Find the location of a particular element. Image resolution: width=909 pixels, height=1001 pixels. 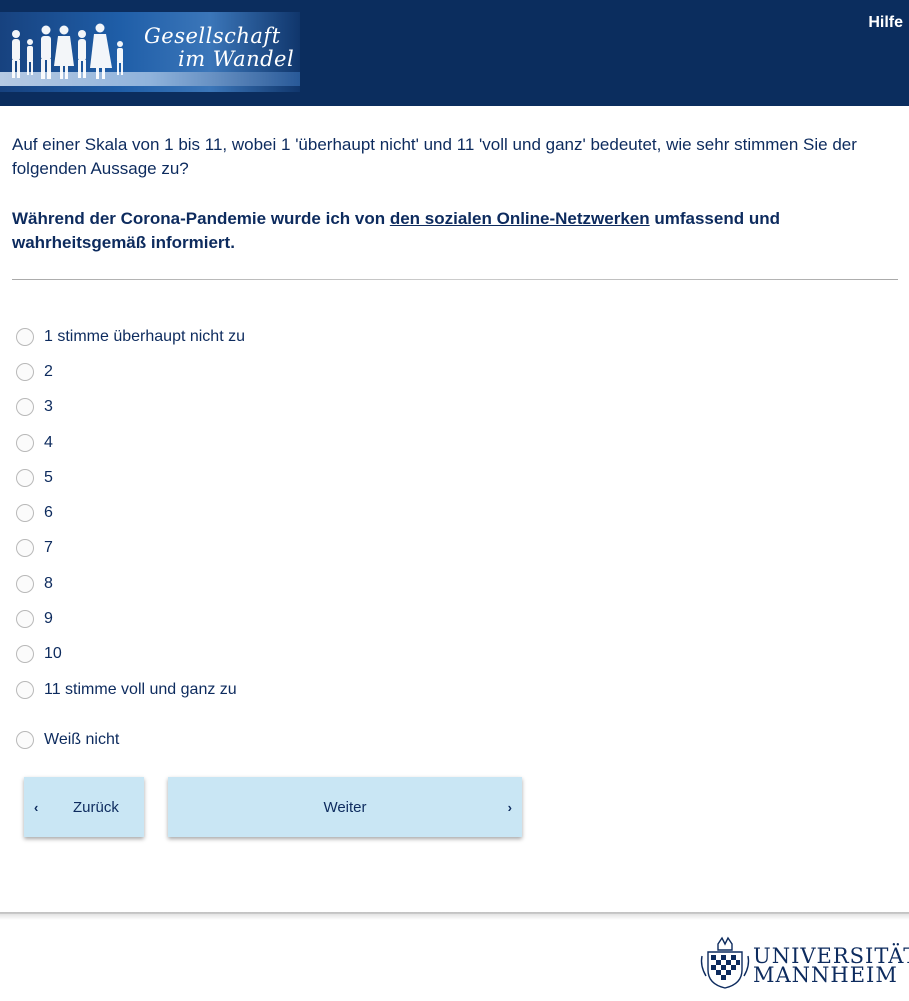

option-8: 8 is located at coordinates (316, 583).